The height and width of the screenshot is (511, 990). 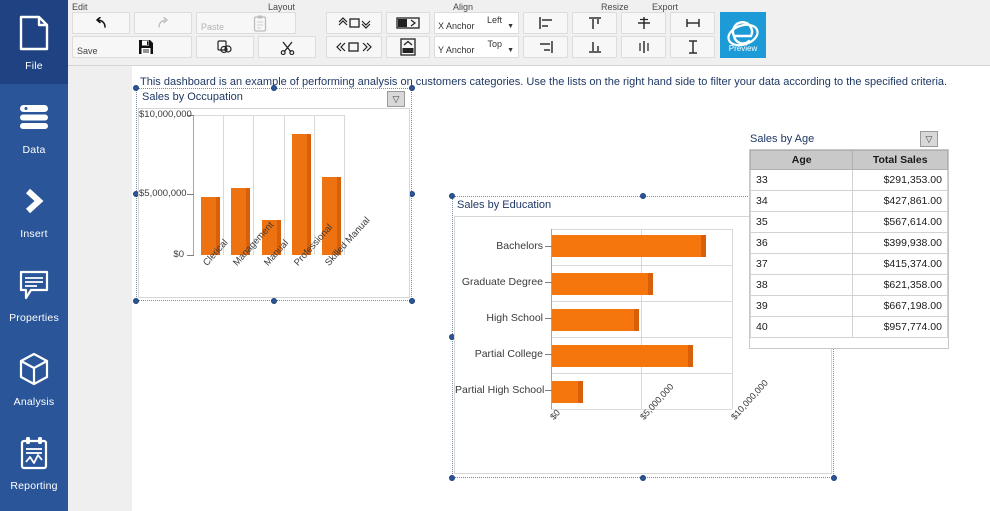 I want to click on sidebar-label-analysis: Analysis, so click(x=34, y=402).